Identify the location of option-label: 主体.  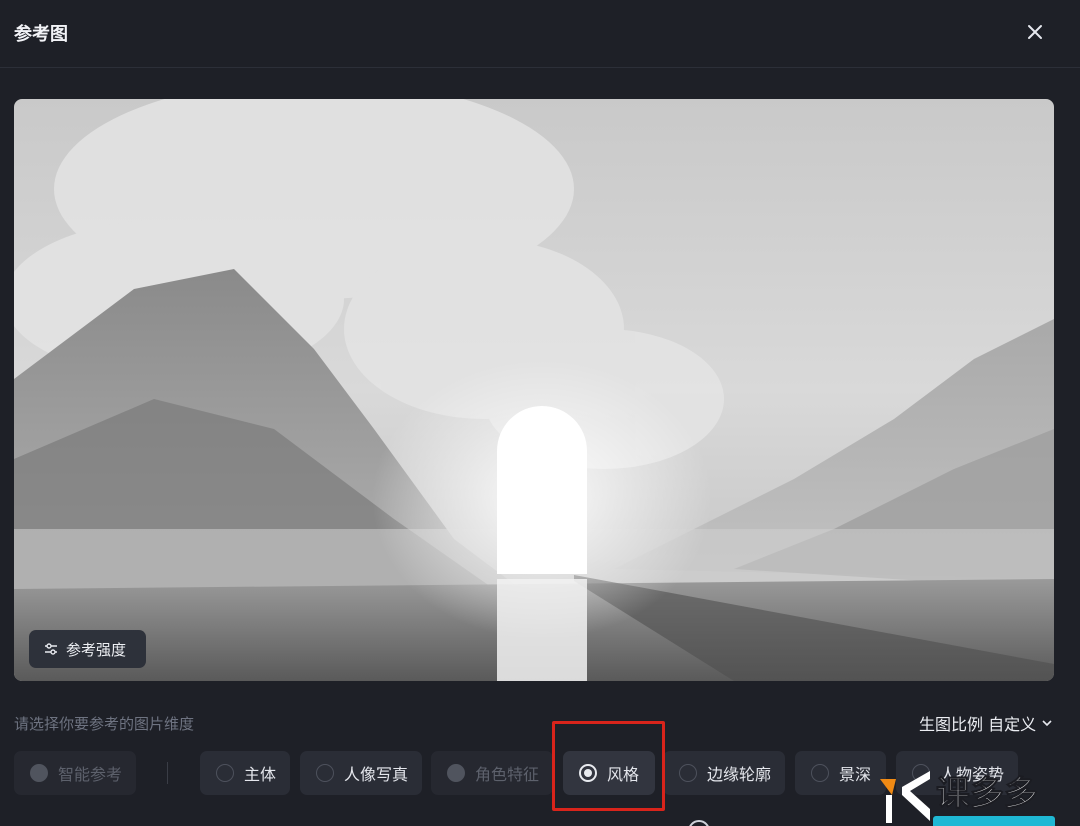
(260, 774).